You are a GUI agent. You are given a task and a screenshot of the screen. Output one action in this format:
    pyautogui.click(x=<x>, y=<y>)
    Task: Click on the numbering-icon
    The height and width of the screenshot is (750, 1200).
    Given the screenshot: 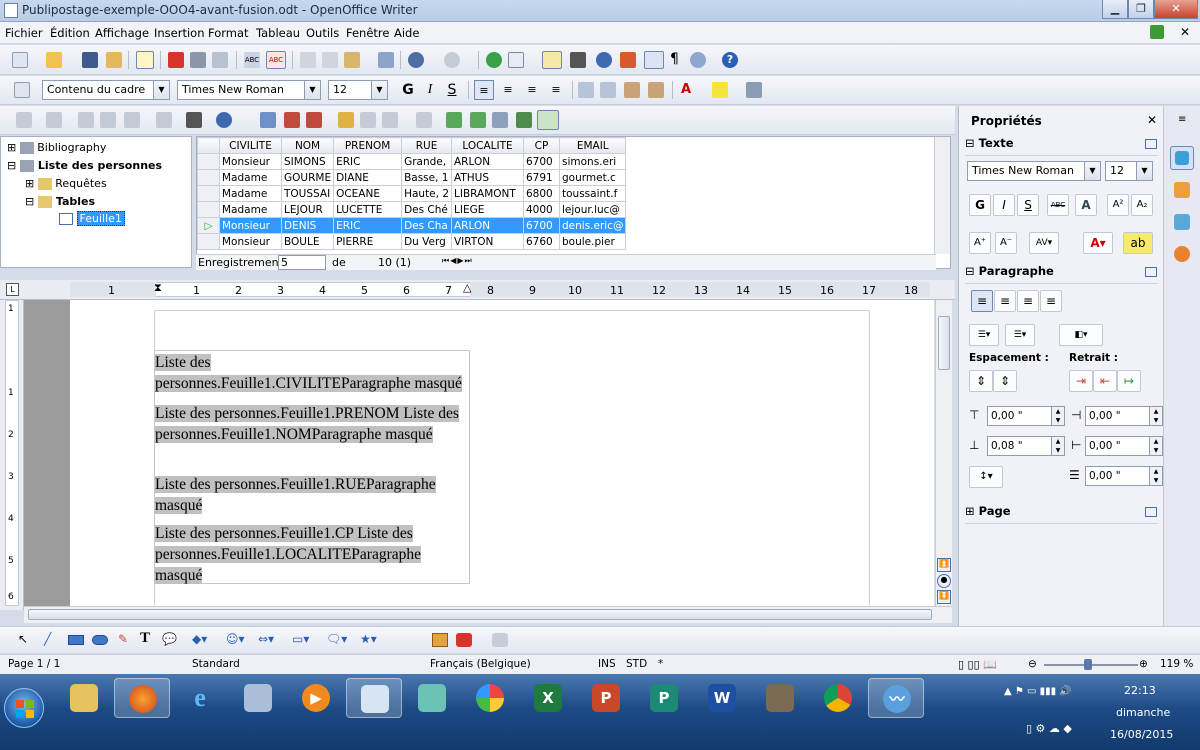 What is the action you would take?
    pyautogui.click(x=586, y=90)
    